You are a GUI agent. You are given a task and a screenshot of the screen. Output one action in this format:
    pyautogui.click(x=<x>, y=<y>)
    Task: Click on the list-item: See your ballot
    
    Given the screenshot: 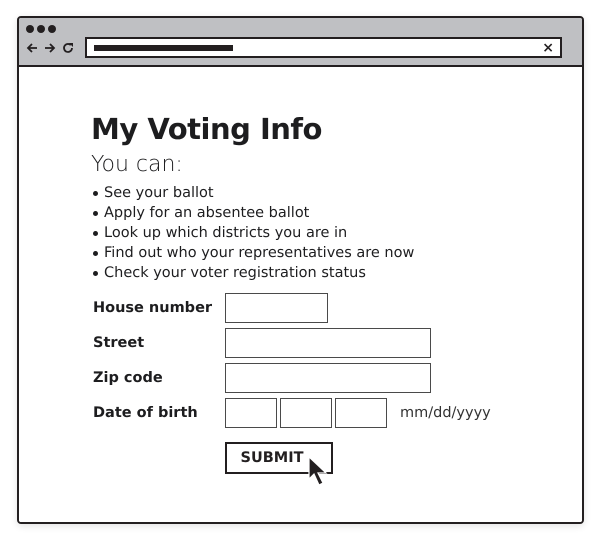 What is the action you would take?
    pyautogui.click(x=159, y=193)
    